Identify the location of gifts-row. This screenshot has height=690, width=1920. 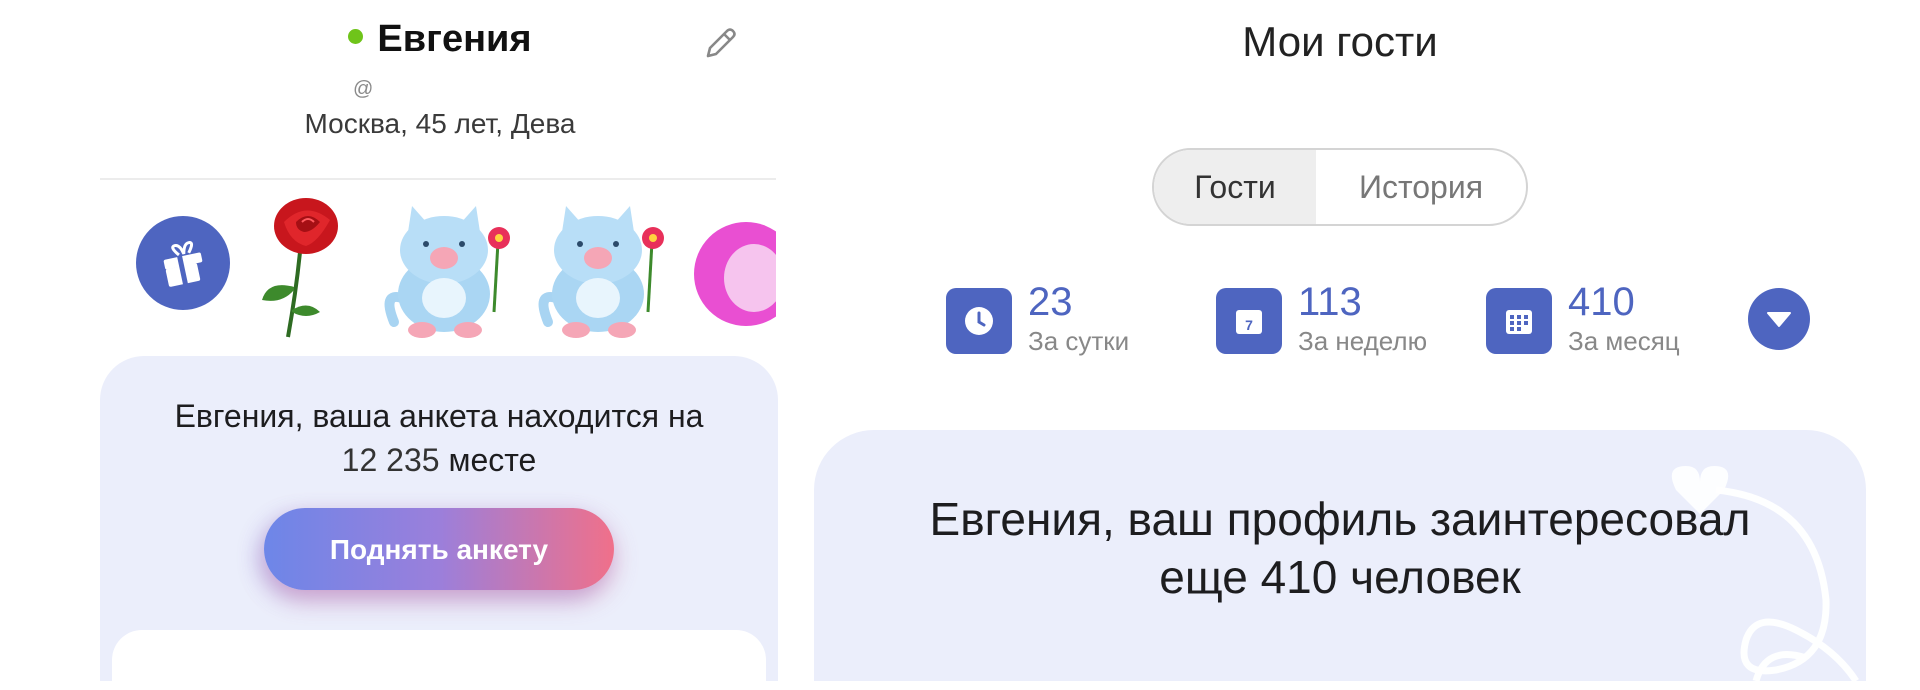
(438, 267).